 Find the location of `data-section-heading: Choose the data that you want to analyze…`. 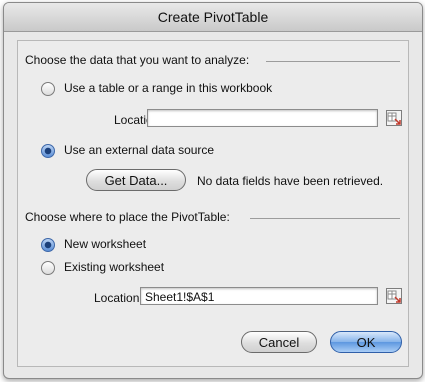

data-section-heading: Choose the data that you want to analyze… is located at coordinates (137, 60).